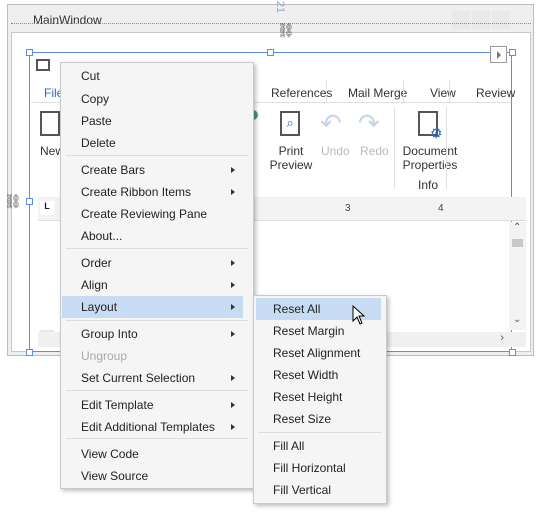 The height and width of the screenshot is (519, 542). Describe the element at coordinates (117, 405) in the screenshot. I see `menu-item-label: Edit Template` at that location.